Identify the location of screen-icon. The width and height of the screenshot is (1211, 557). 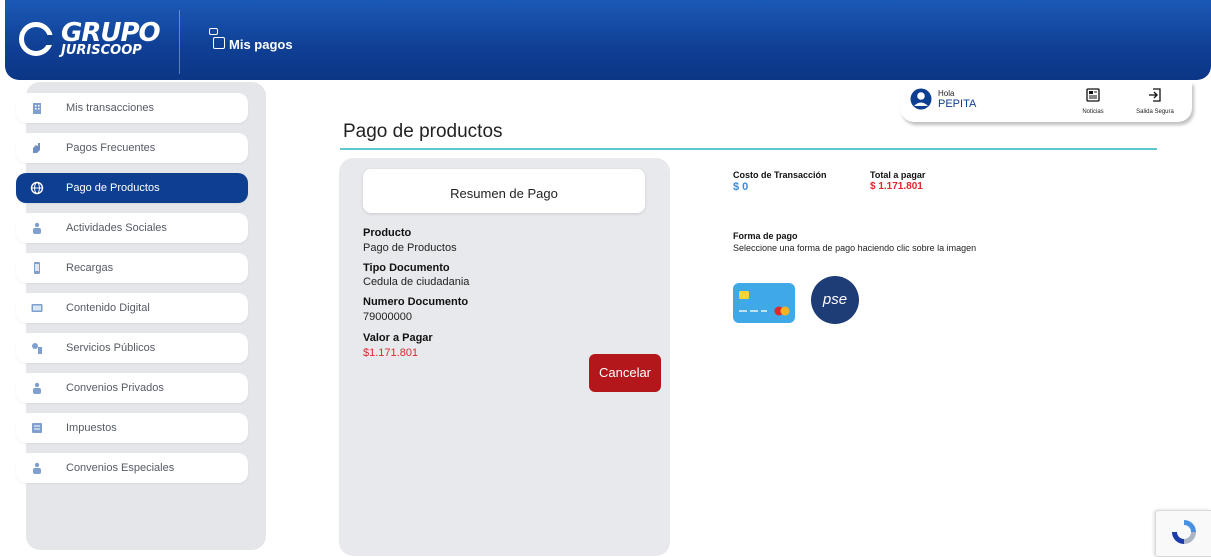
(37, 308).